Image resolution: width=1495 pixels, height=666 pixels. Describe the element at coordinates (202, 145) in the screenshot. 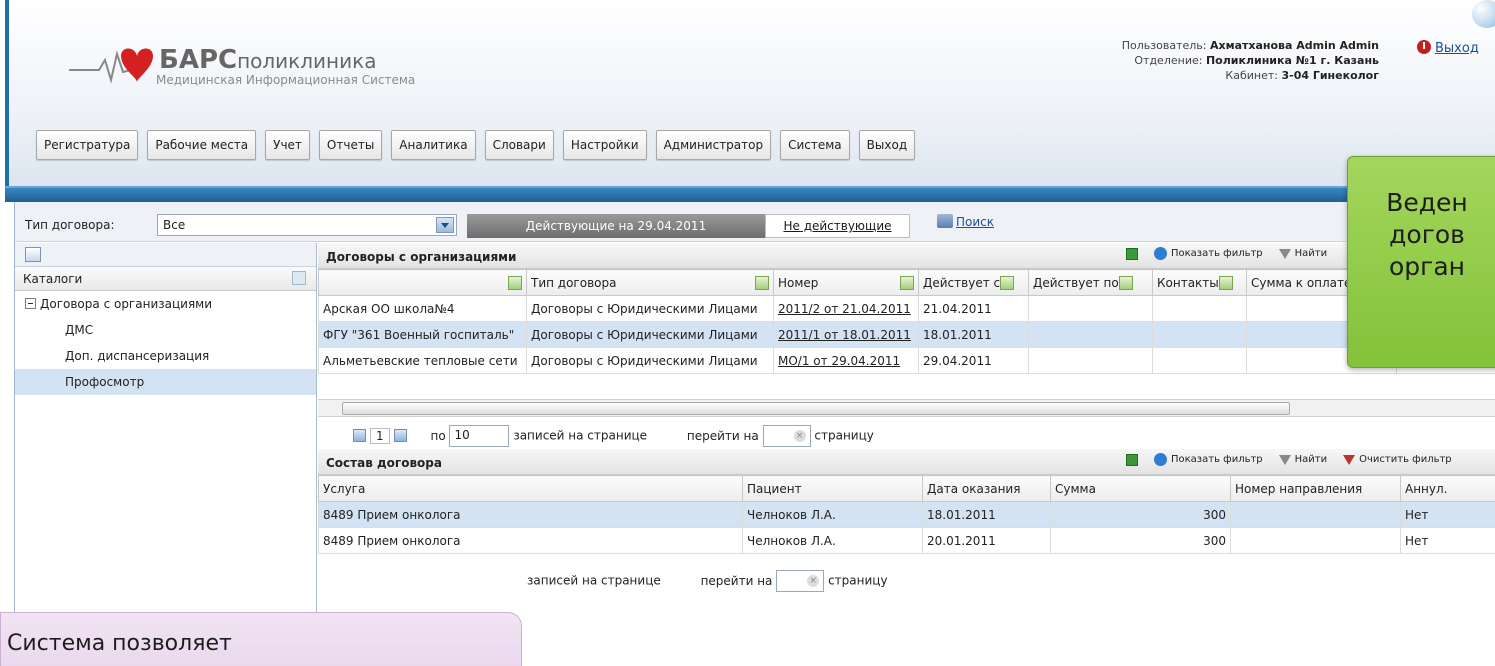

I see `menu-workplaces: Рабочие места` at that location.